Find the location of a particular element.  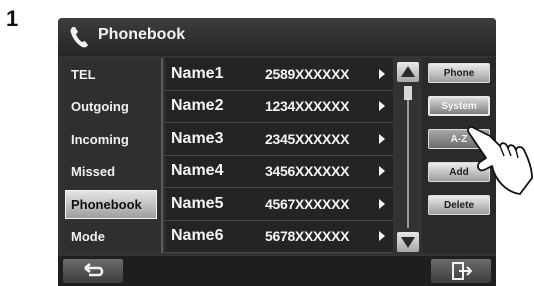

sidebar-item-mode: Mode is located at coordinates (112, 237).